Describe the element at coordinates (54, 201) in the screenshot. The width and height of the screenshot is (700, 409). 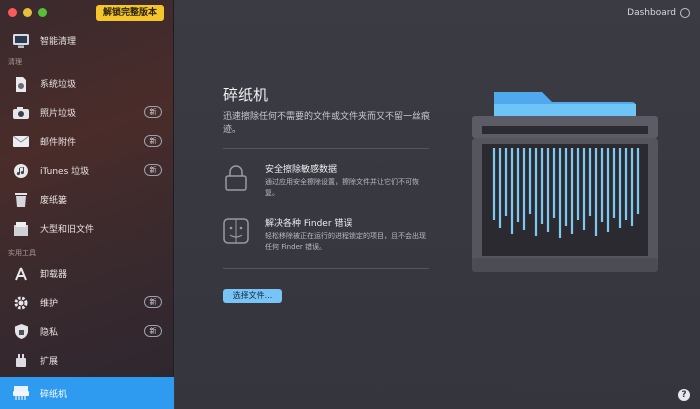
I see `sidebar-item-label: 废纸篓` at that location.